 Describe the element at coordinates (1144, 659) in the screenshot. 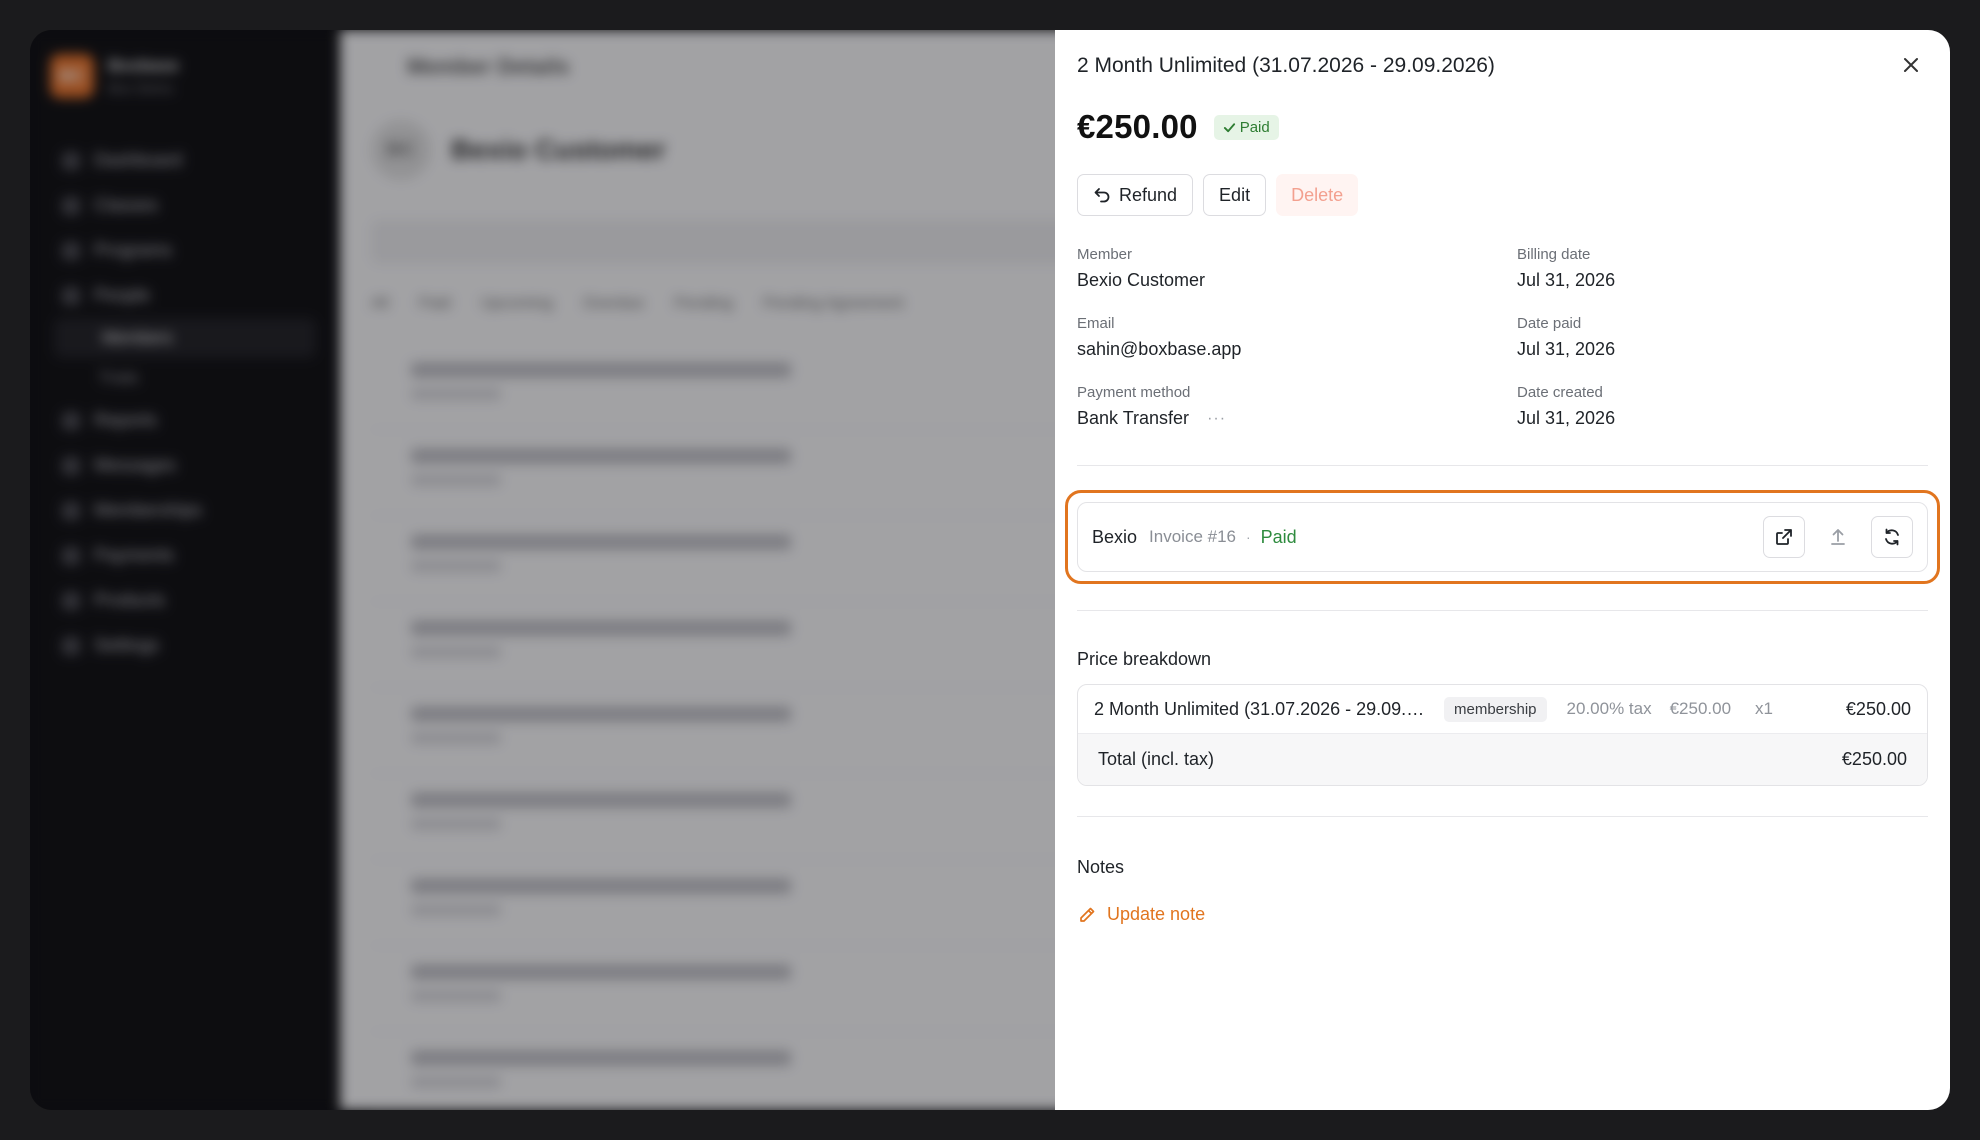

I see `price-breakdown-title: Price breakdown` at that location.